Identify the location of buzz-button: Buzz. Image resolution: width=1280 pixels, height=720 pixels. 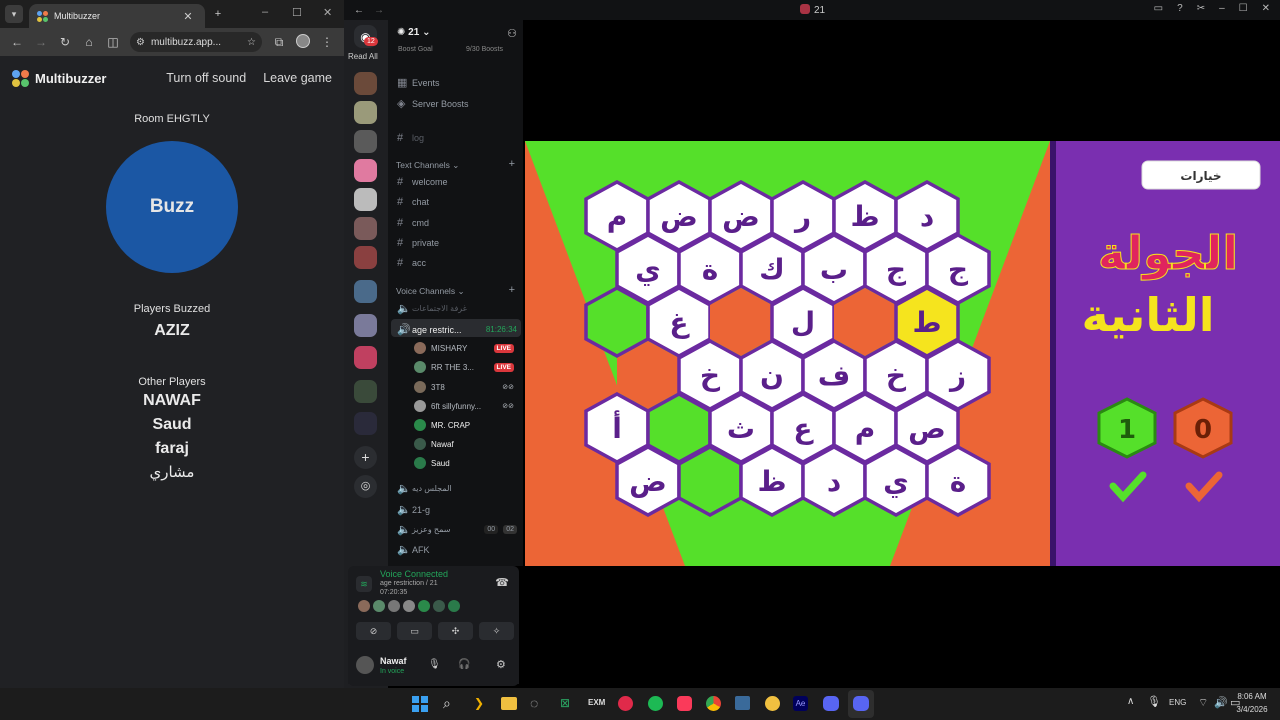
(172, 207).